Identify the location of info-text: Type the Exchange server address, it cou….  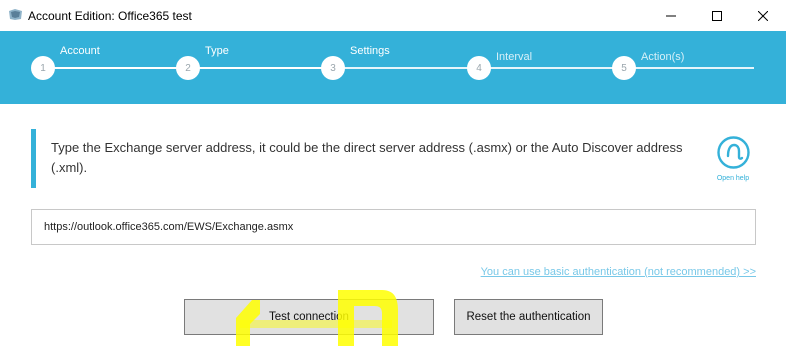
(367, 157).